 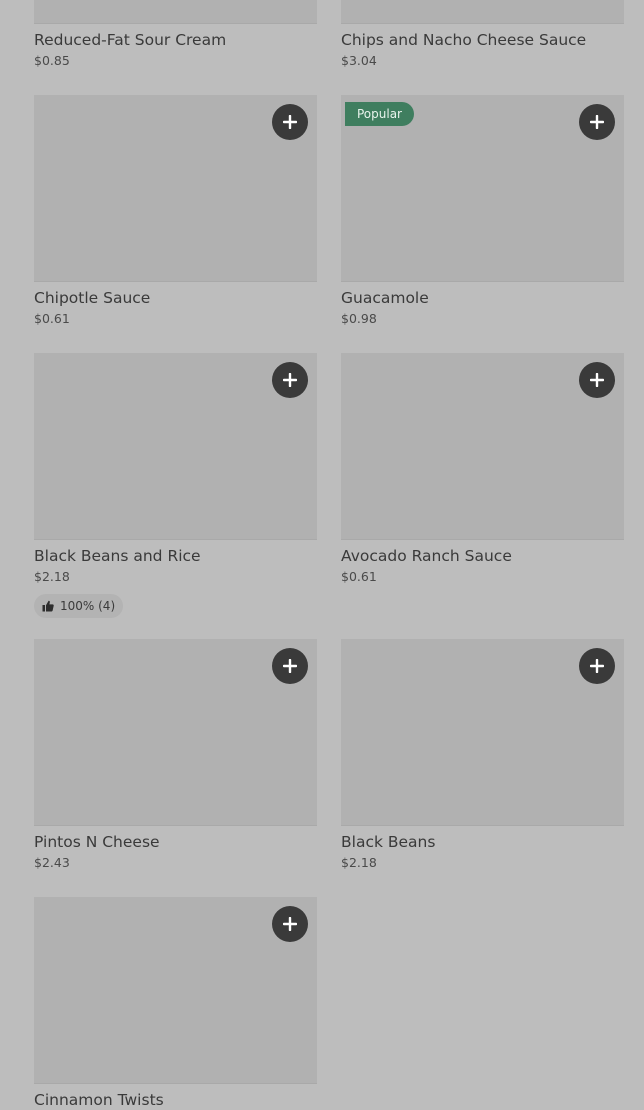 I want to click on menu-item-card: Chipotle Sauce $0.61, so click(x=175, y=211).